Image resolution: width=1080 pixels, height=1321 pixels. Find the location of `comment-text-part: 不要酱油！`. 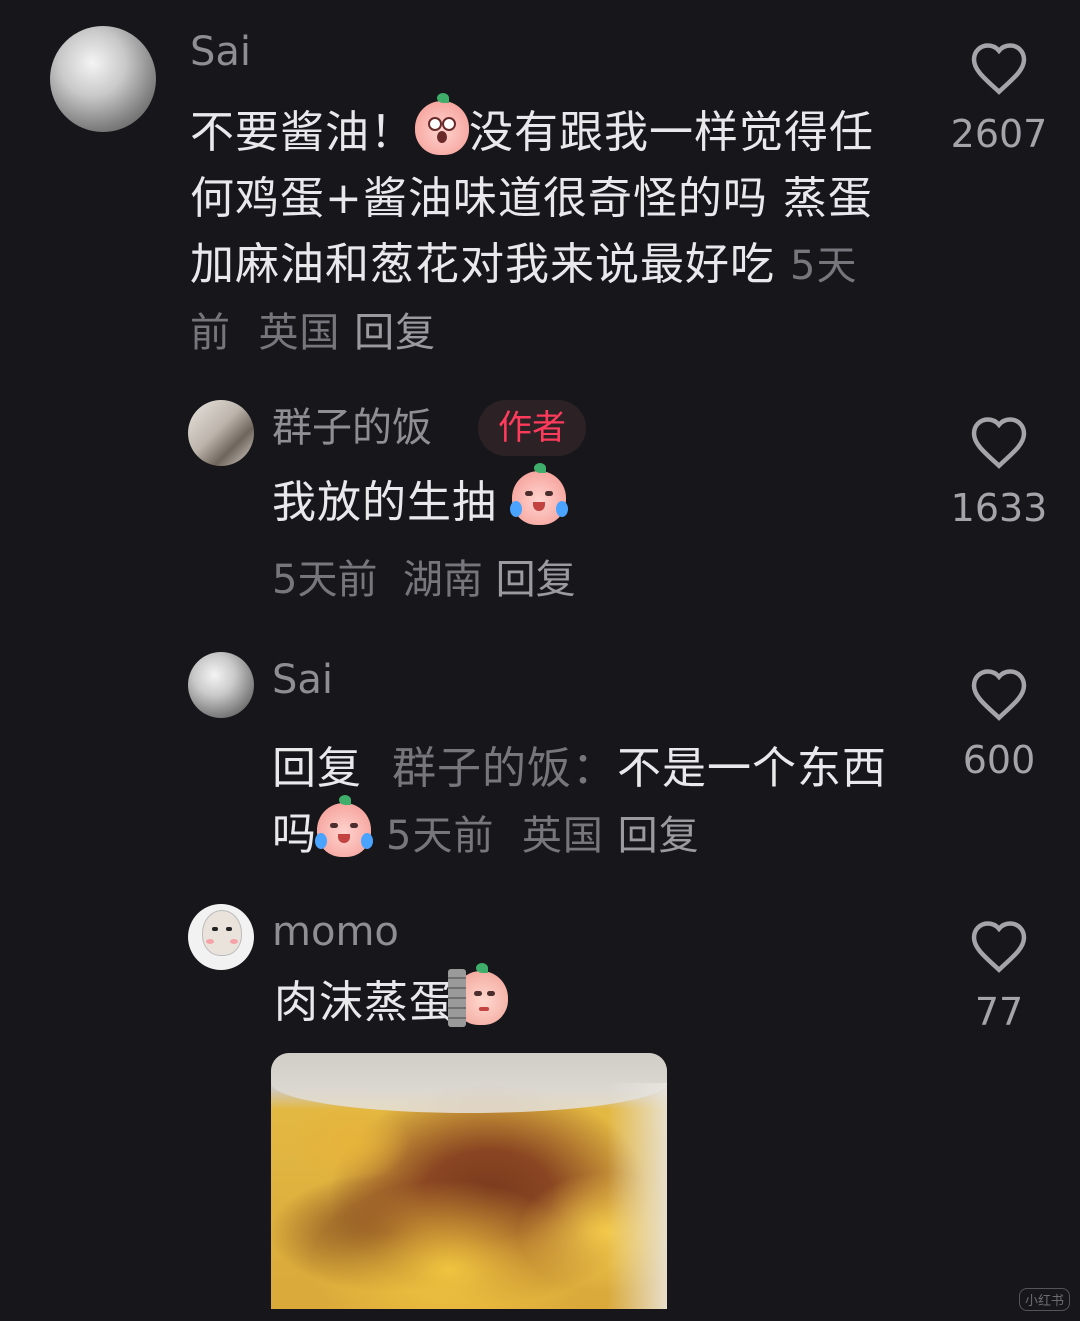

comment-text-part: 不要酱油！ is located at coordinates (302, 132).